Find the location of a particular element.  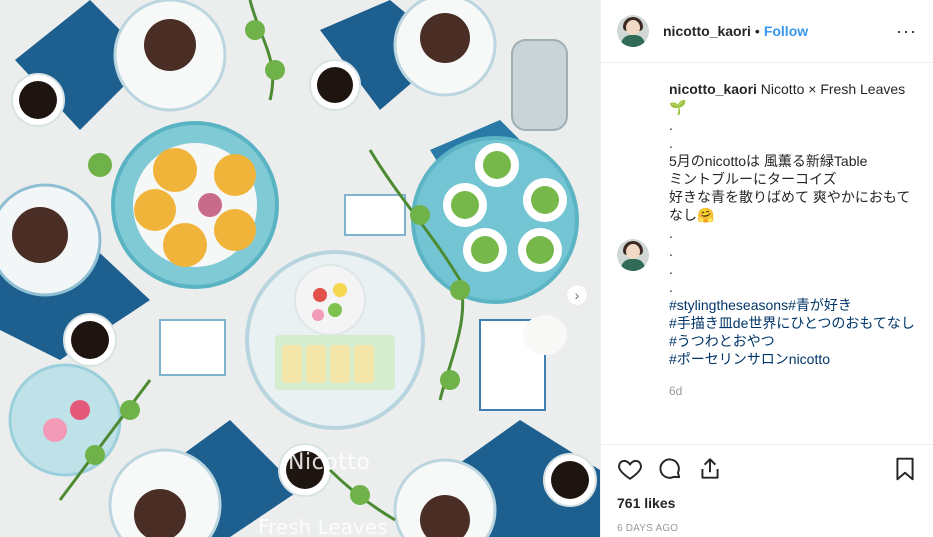

comment-icon is located at coordinates (670, 469).